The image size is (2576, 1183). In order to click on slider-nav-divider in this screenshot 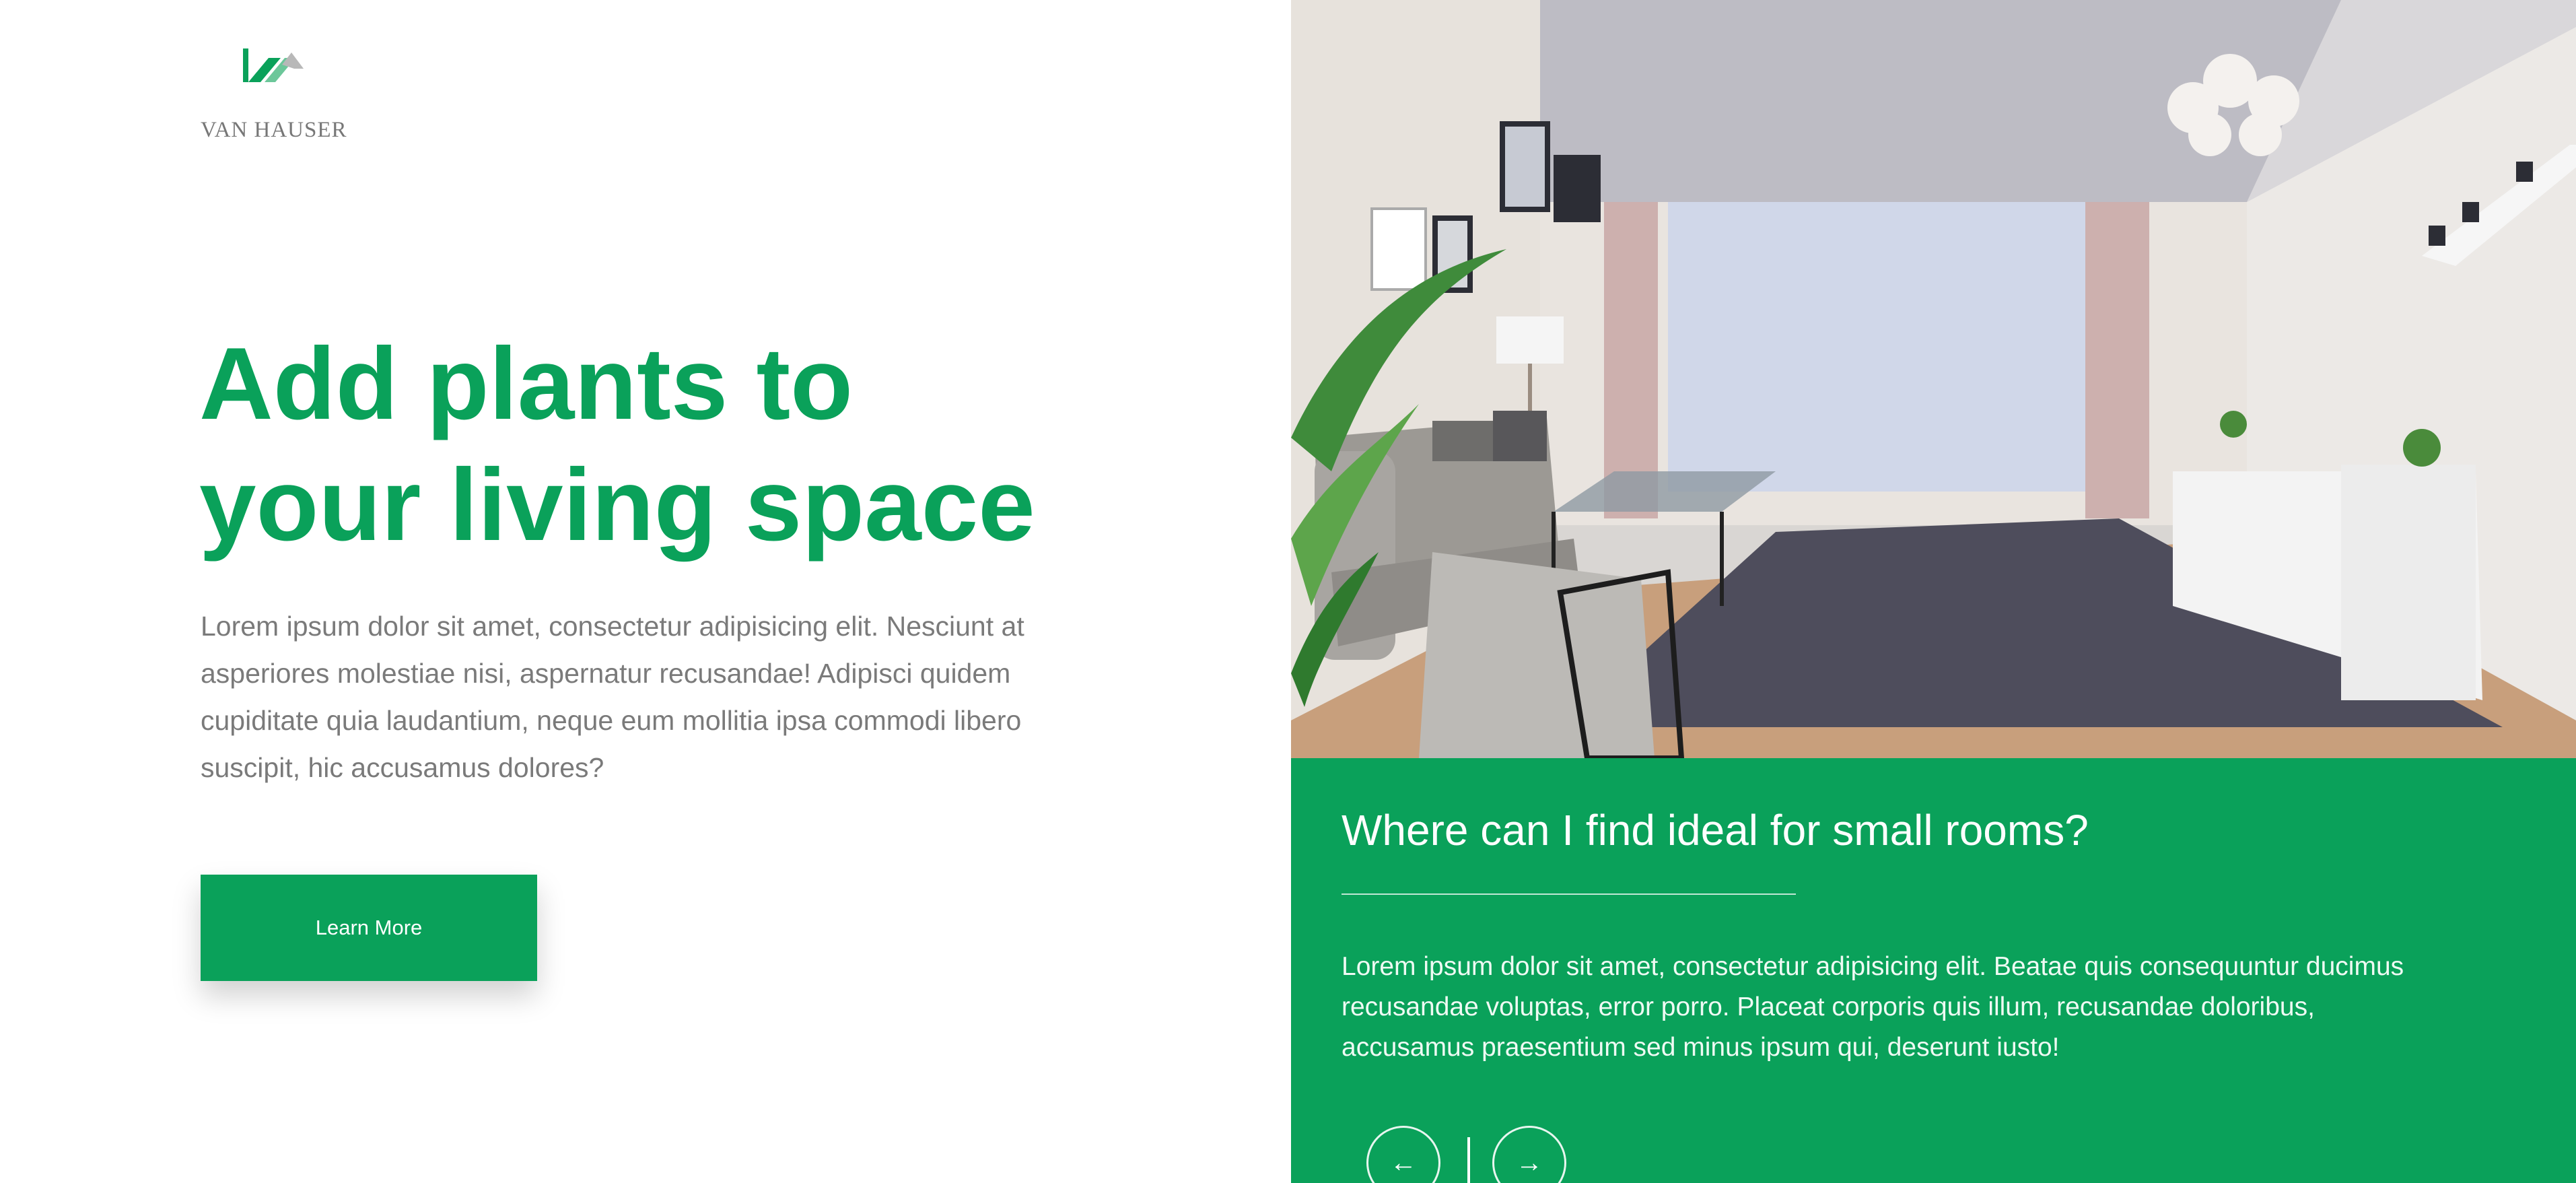, I will do `click(1468, 1160)`.